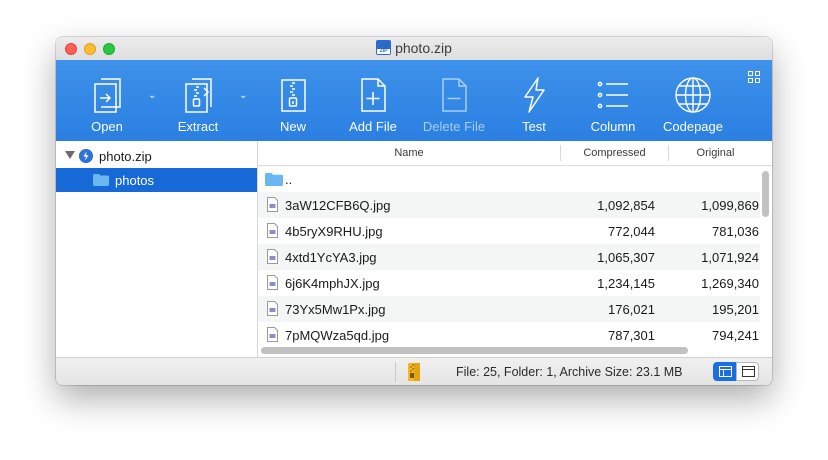 The height and width of the screenshot is (460, 828). I want to click on new-label: New, so click(292, 126).